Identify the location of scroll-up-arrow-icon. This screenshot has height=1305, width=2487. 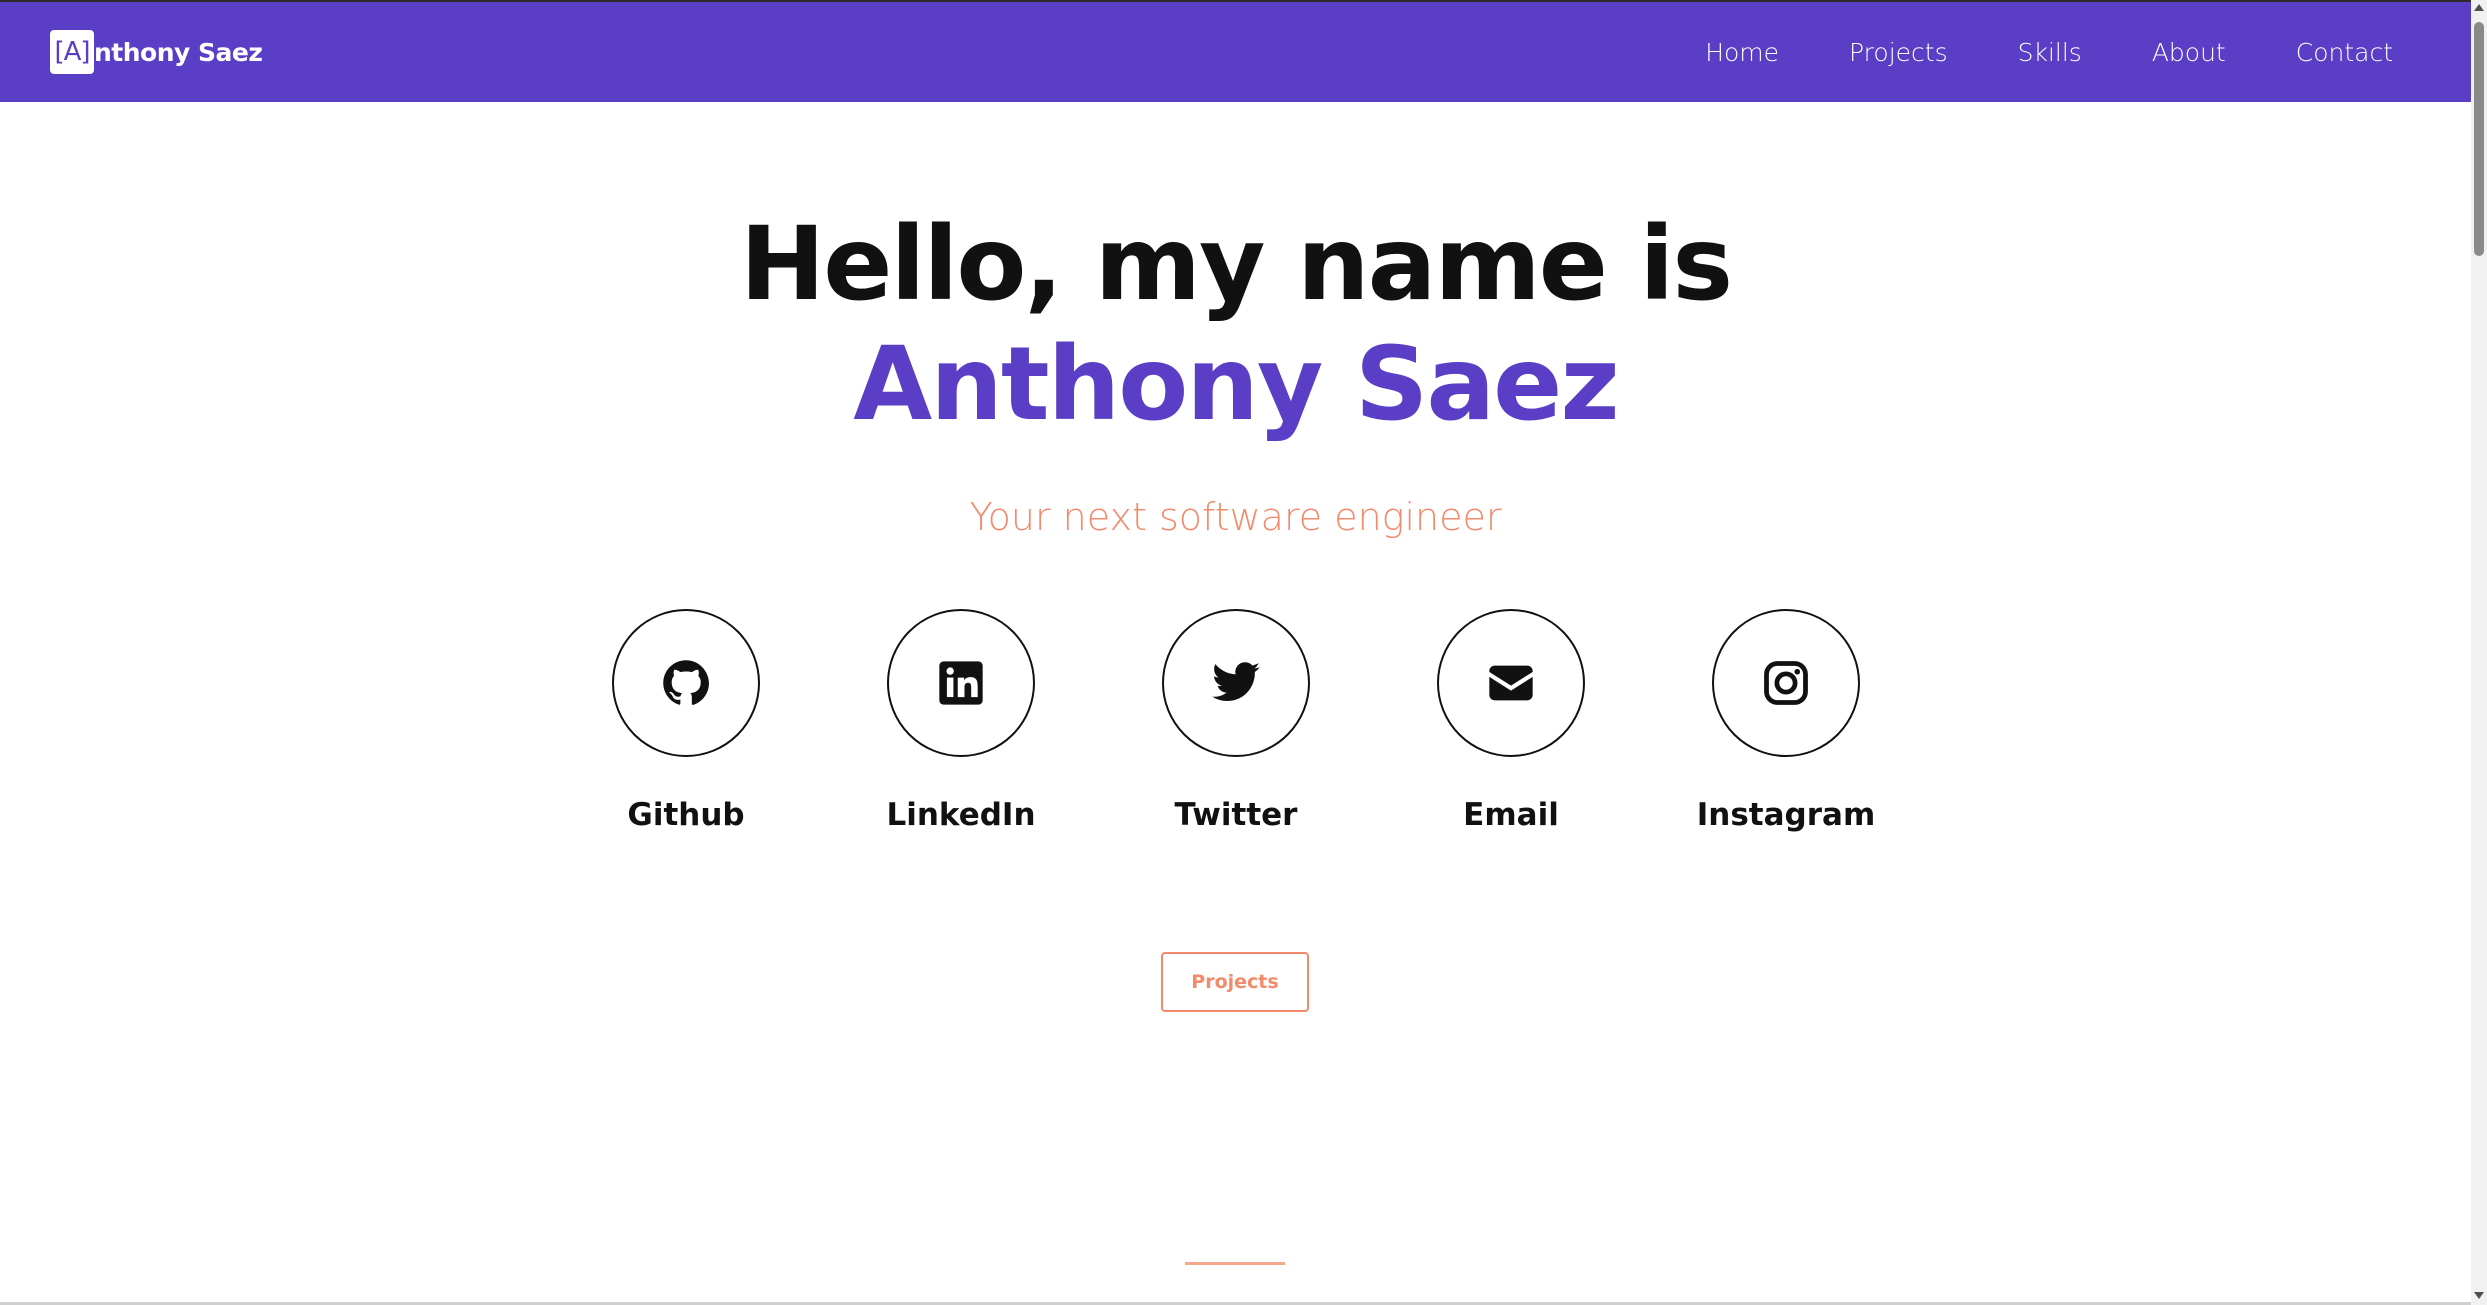
(2479, 7).